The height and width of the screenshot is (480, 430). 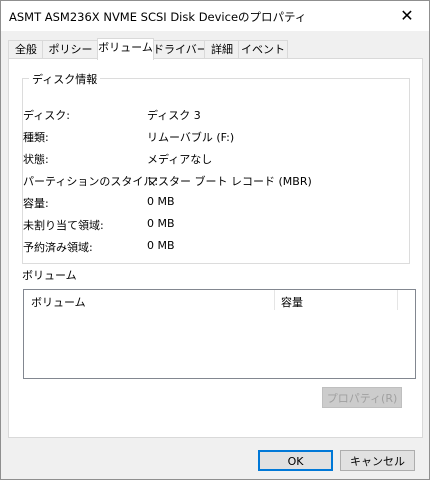 I want to click on prop-value: メディアなし, so click(x=180, y=159).